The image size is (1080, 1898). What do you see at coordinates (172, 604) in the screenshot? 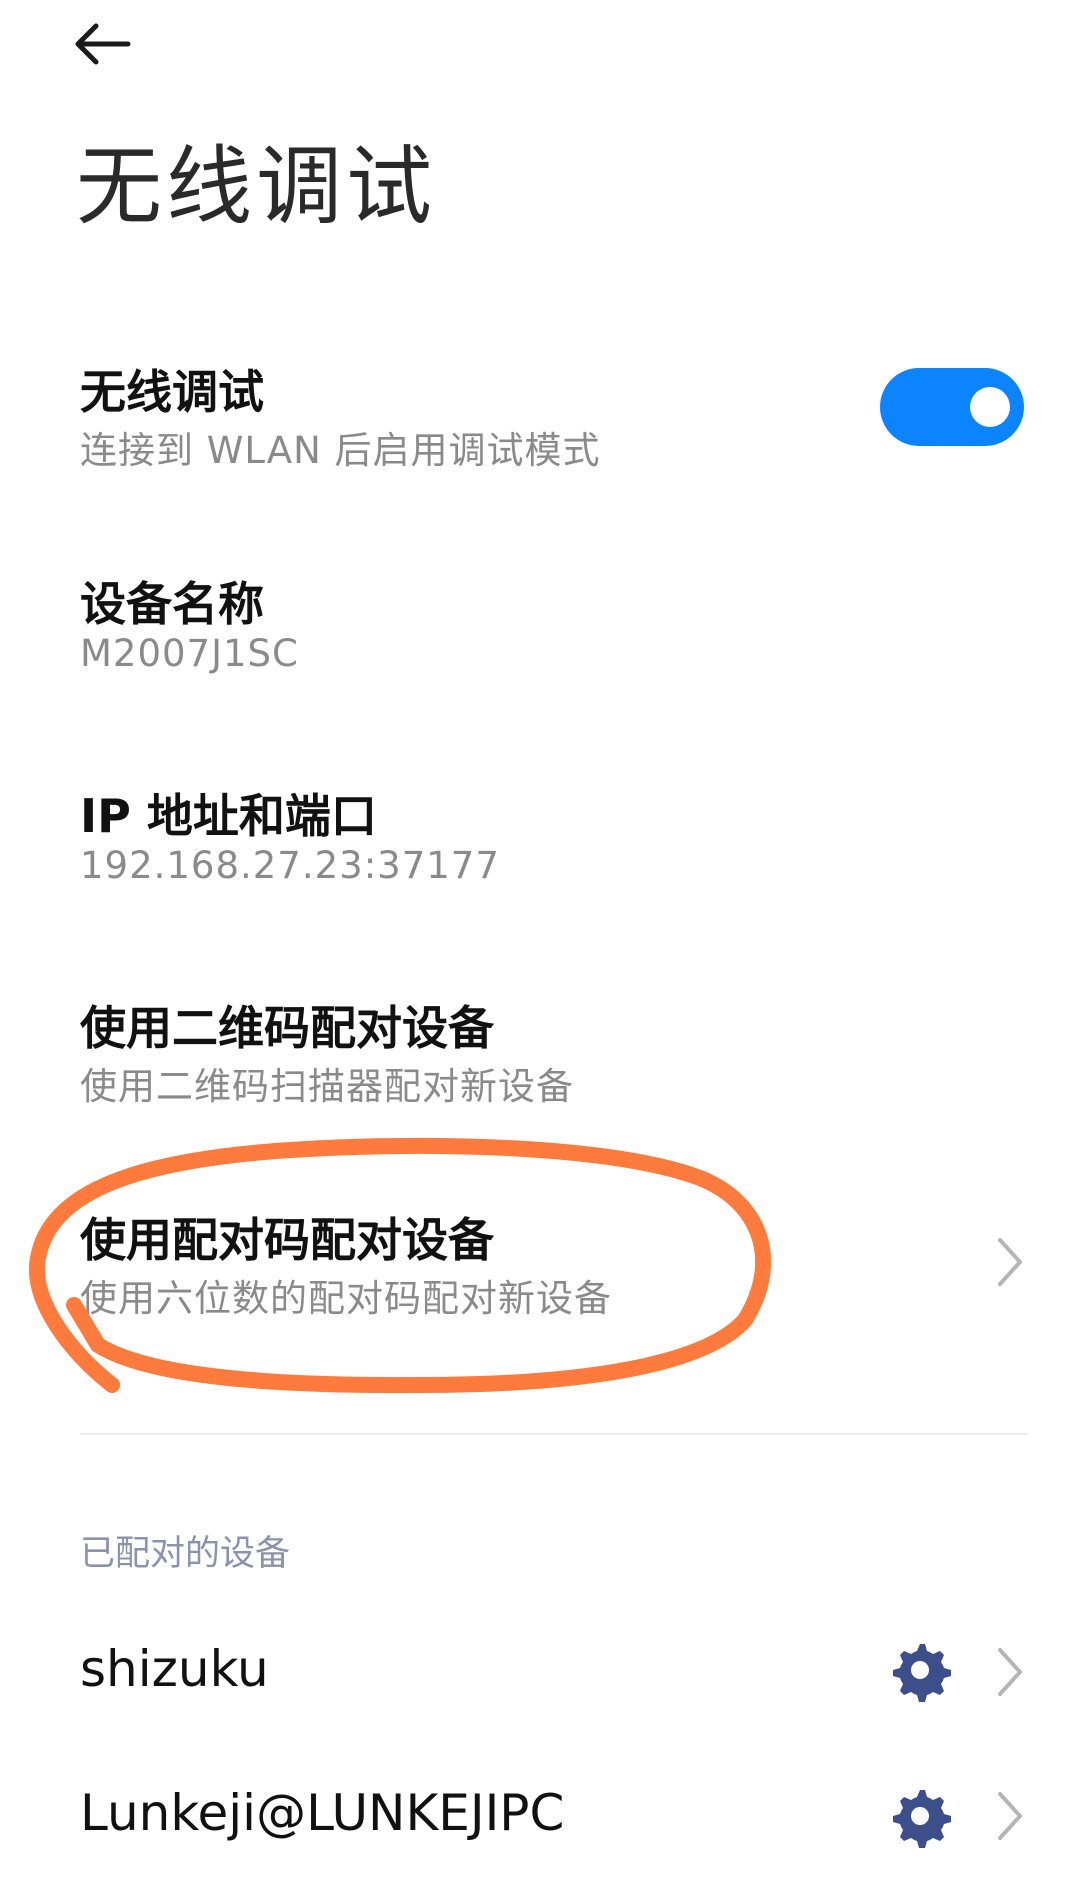
I see `device-name-title: 设备名称` at bounding box center [172, 604].